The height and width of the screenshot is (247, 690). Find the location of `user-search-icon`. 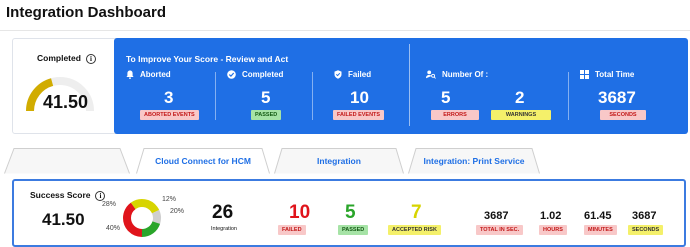

user-search-icon is located at coordinates (431, 74).